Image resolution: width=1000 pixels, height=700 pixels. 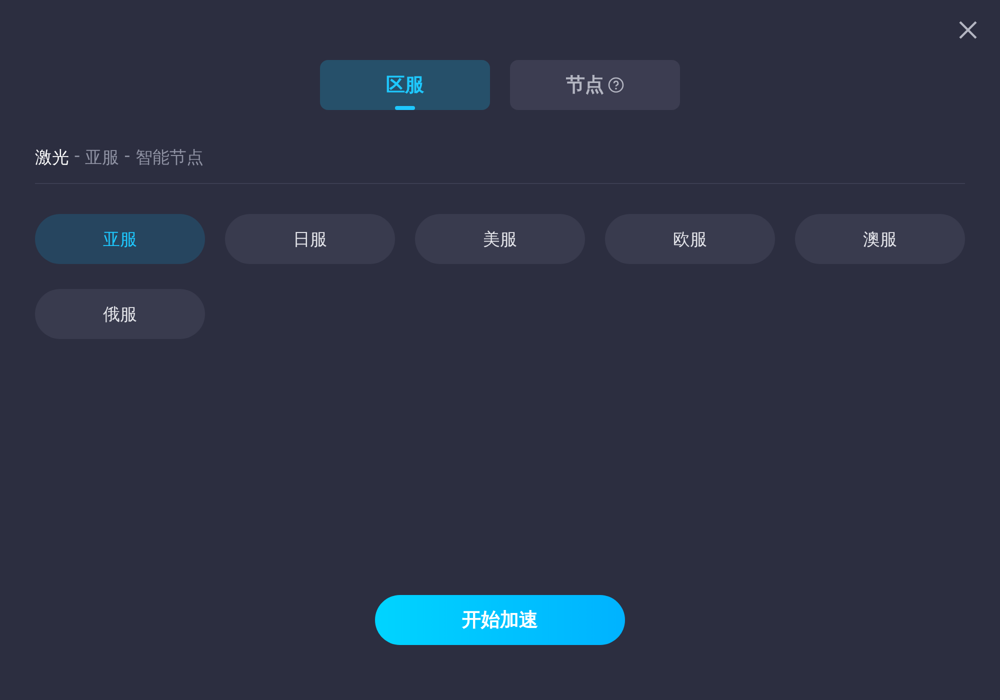 I want to click on tab: 节点, so click(x=595, y=85).